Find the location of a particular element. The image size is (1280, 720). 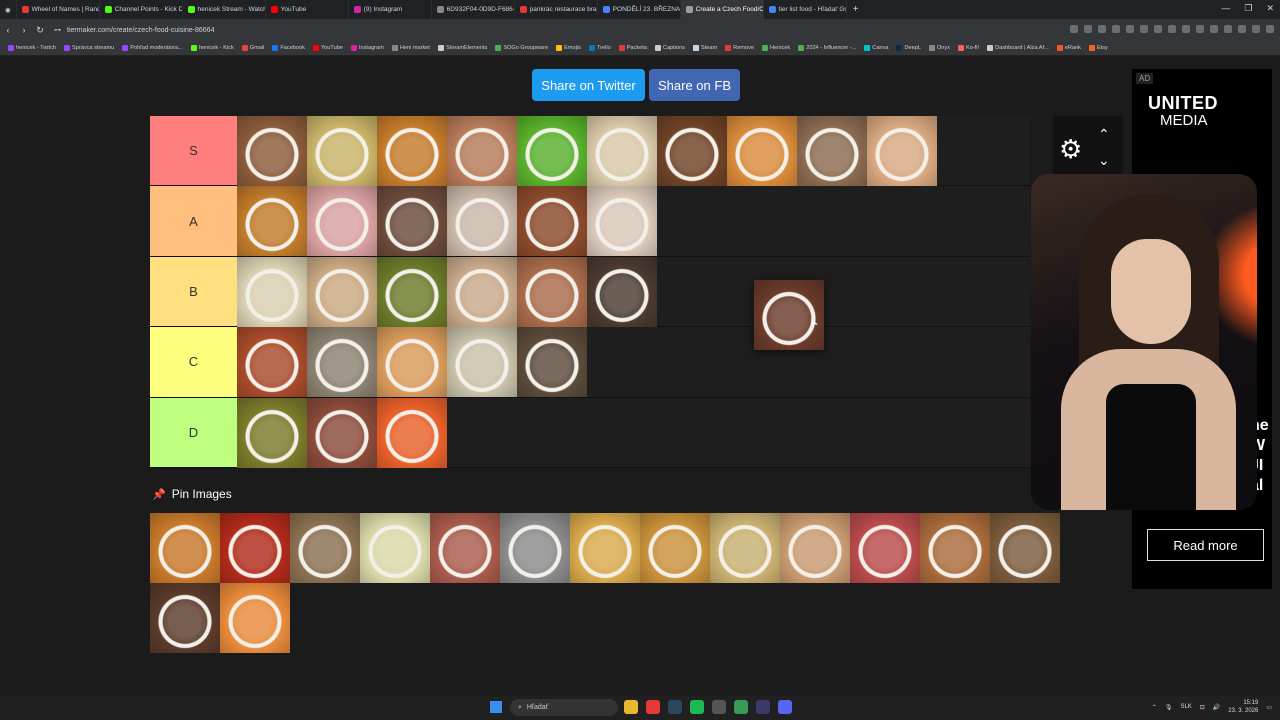

start-icon is located at coordinates (496, 707).